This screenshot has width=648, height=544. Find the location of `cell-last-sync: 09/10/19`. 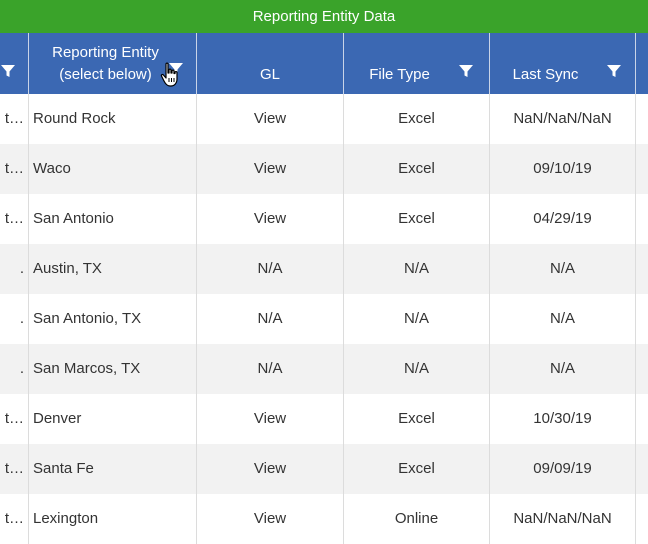

cell-last-sync: 09/10/19 is located at coordinates (563, 169).